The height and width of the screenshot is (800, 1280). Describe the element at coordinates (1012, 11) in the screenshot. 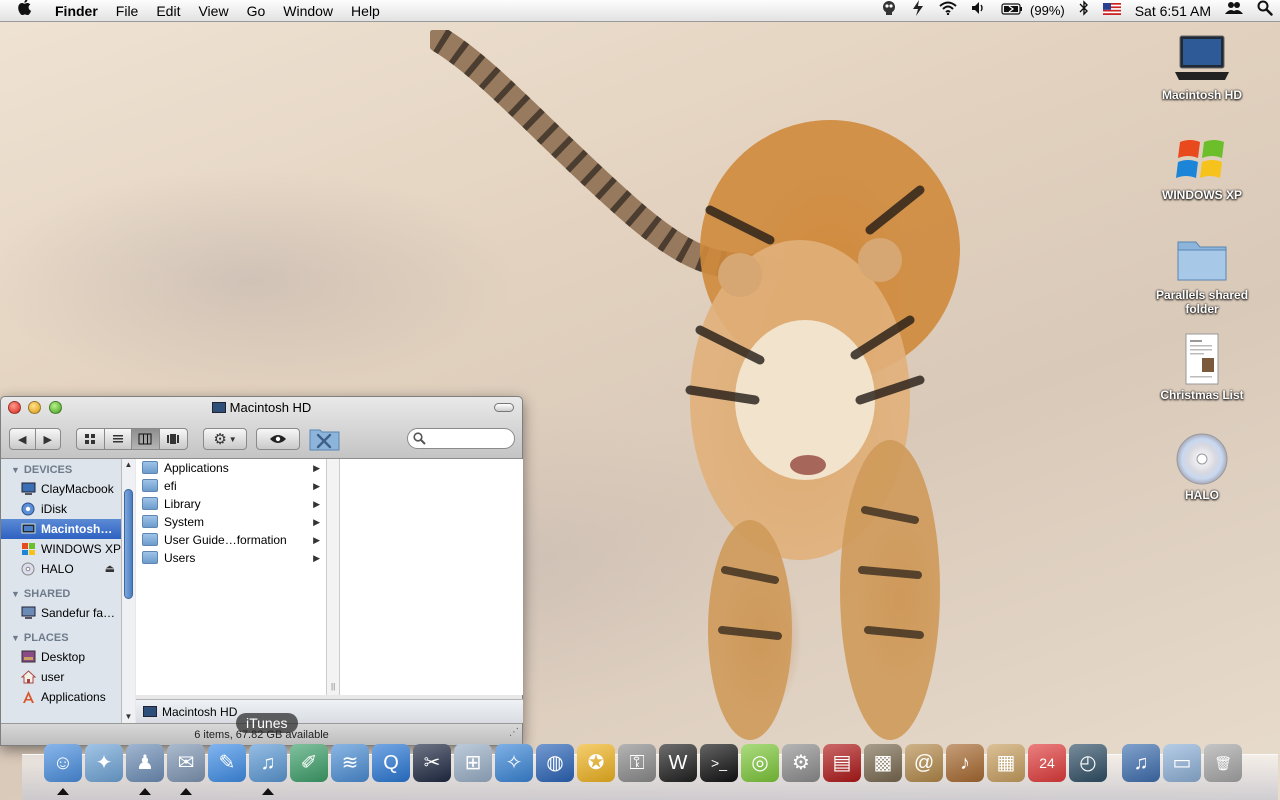

I see `battery-icon` at that location.